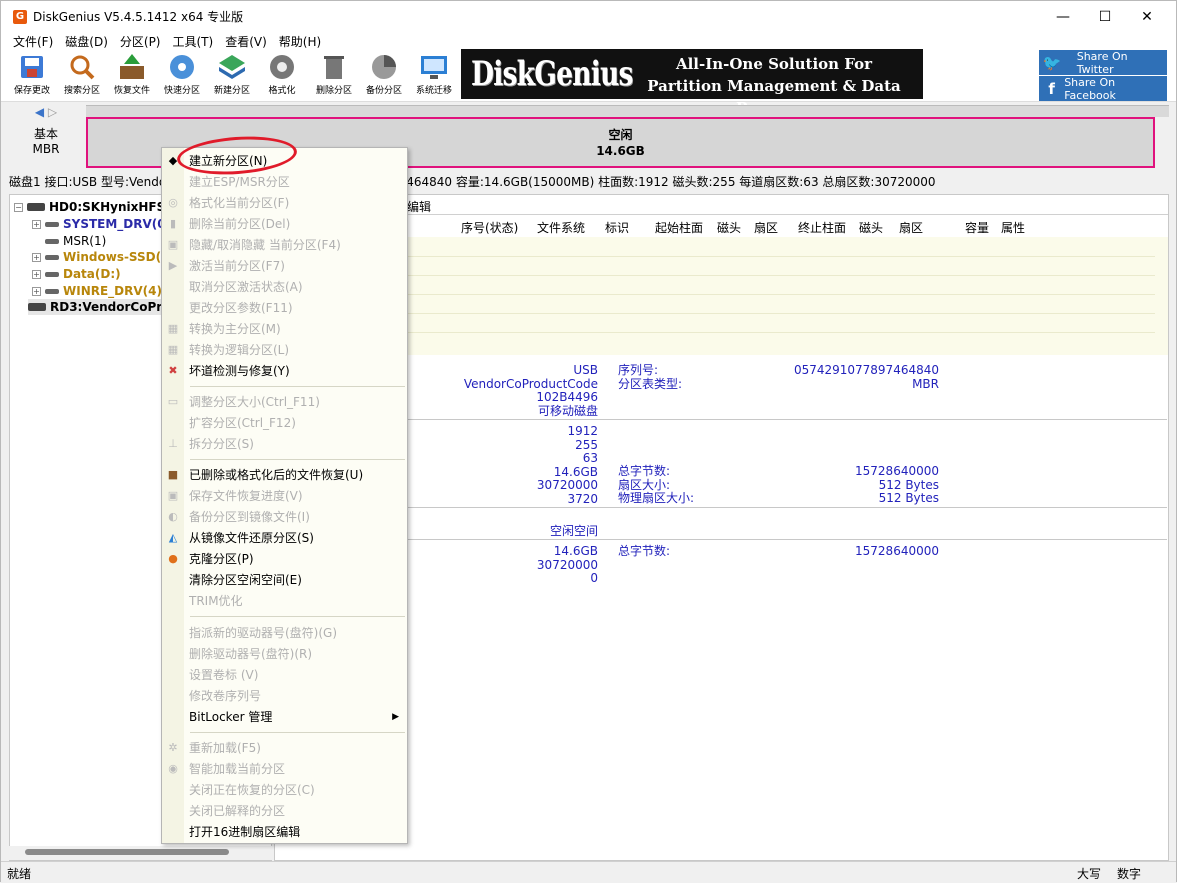 This screenshot has height=883, width=1177. I want to click on menu-item-to-primary: ▦ 转换为主分区(M), so click(284, 328).